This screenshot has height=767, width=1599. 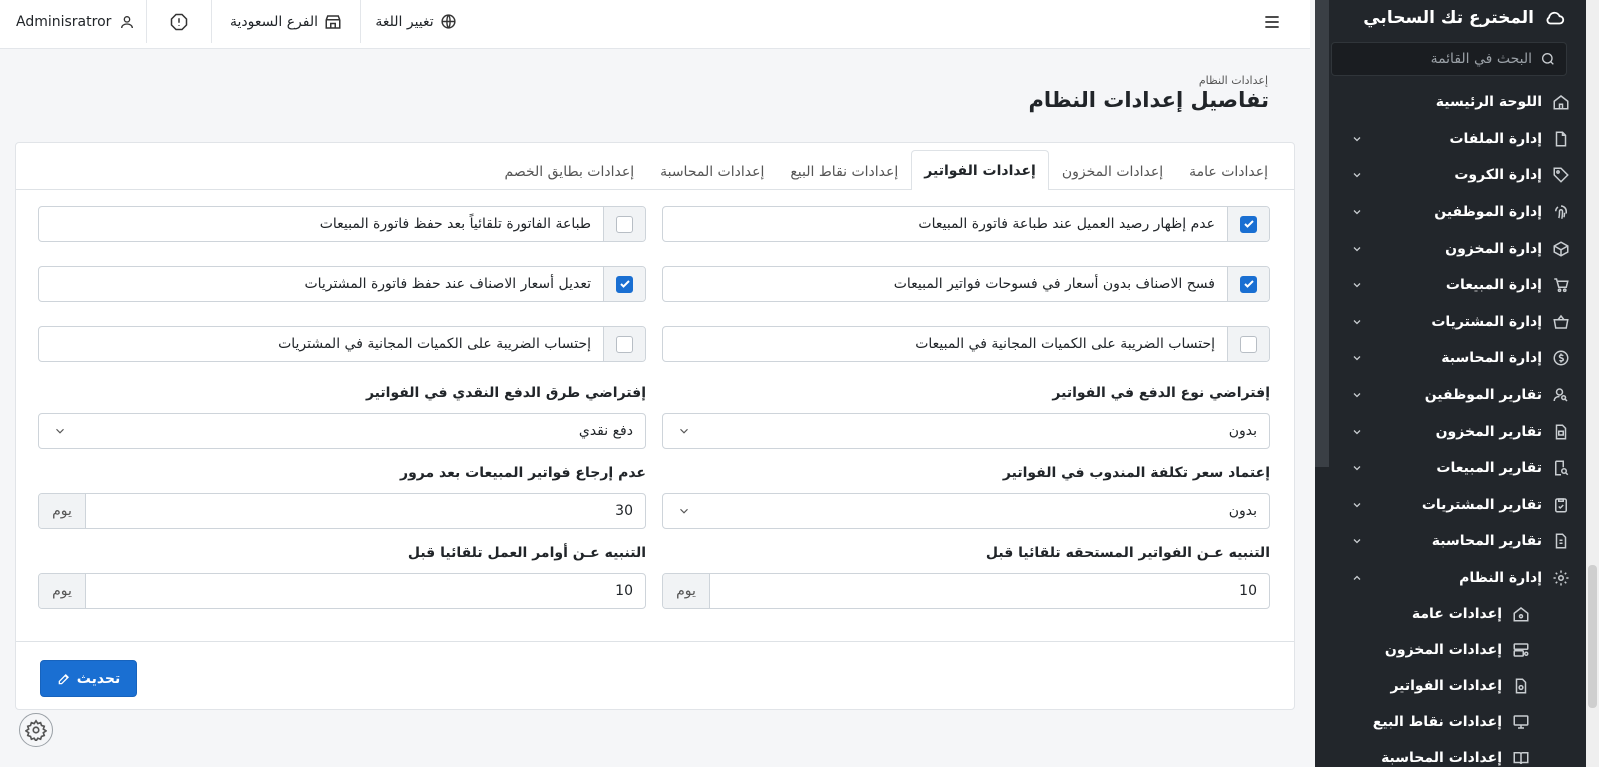 What do you see at coordinates (966, 431) in the screenshot?
I see `payment-type-select: بدون` at bounding box center [966, 431].